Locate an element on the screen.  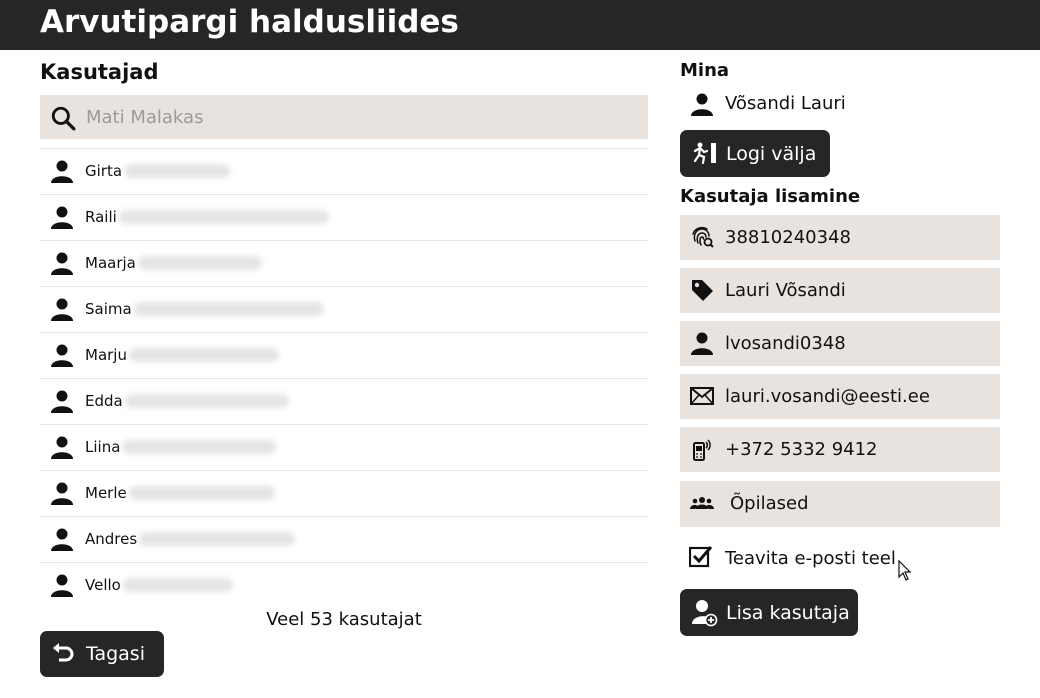
notify-email-checkbox: Teavita e-posti teel is located at coordinates (840, 560).